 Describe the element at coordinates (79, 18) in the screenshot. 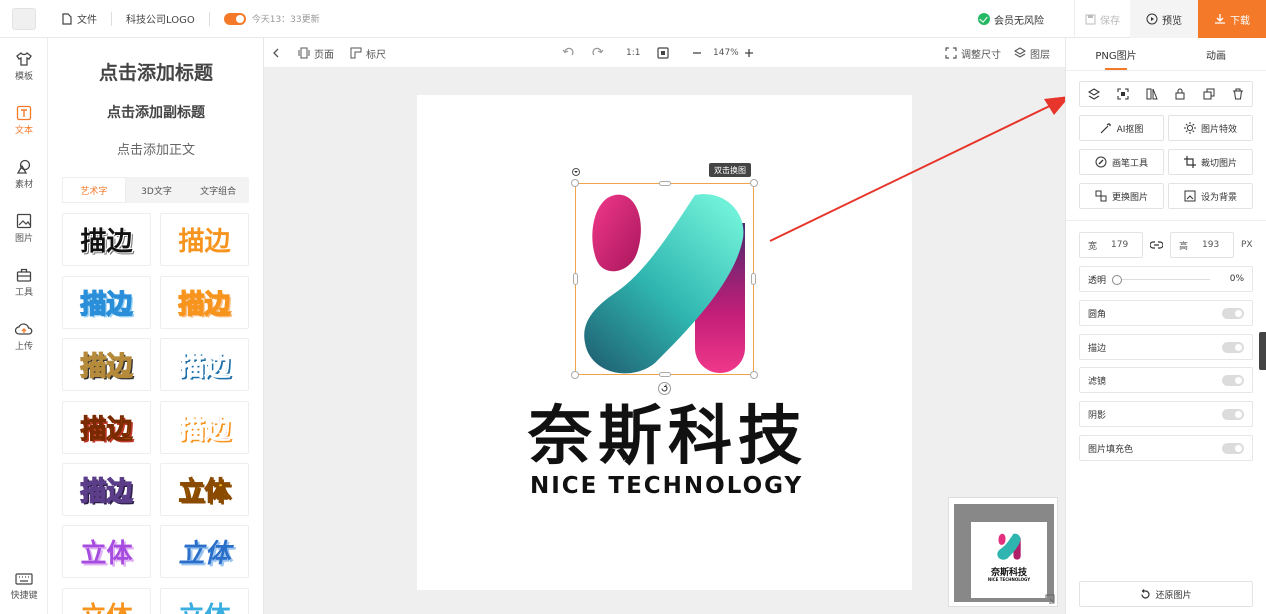

I see `file-menu: 文件` at that location.